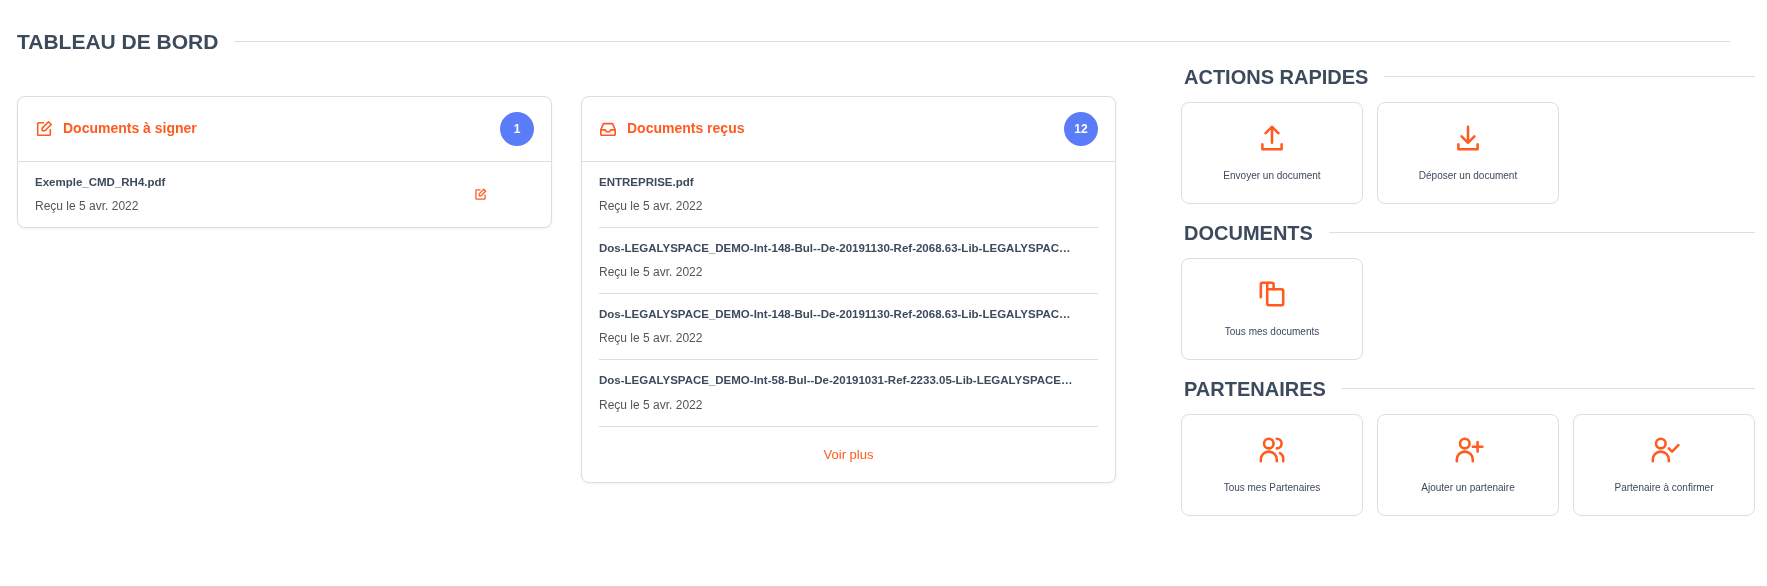 The width and height of the screenshot is (1767, 586). What do you see at coordinates (848, 182) in the screenshot?
I see `file-name: ENTREPRISE.pdf` at bounding box center [848, 182].